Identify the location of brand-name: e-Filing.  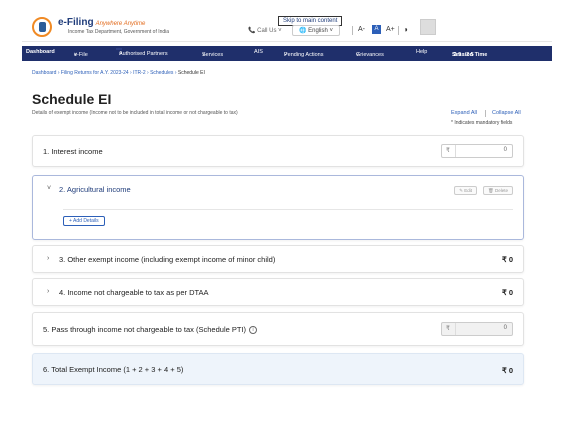
(76, 22).